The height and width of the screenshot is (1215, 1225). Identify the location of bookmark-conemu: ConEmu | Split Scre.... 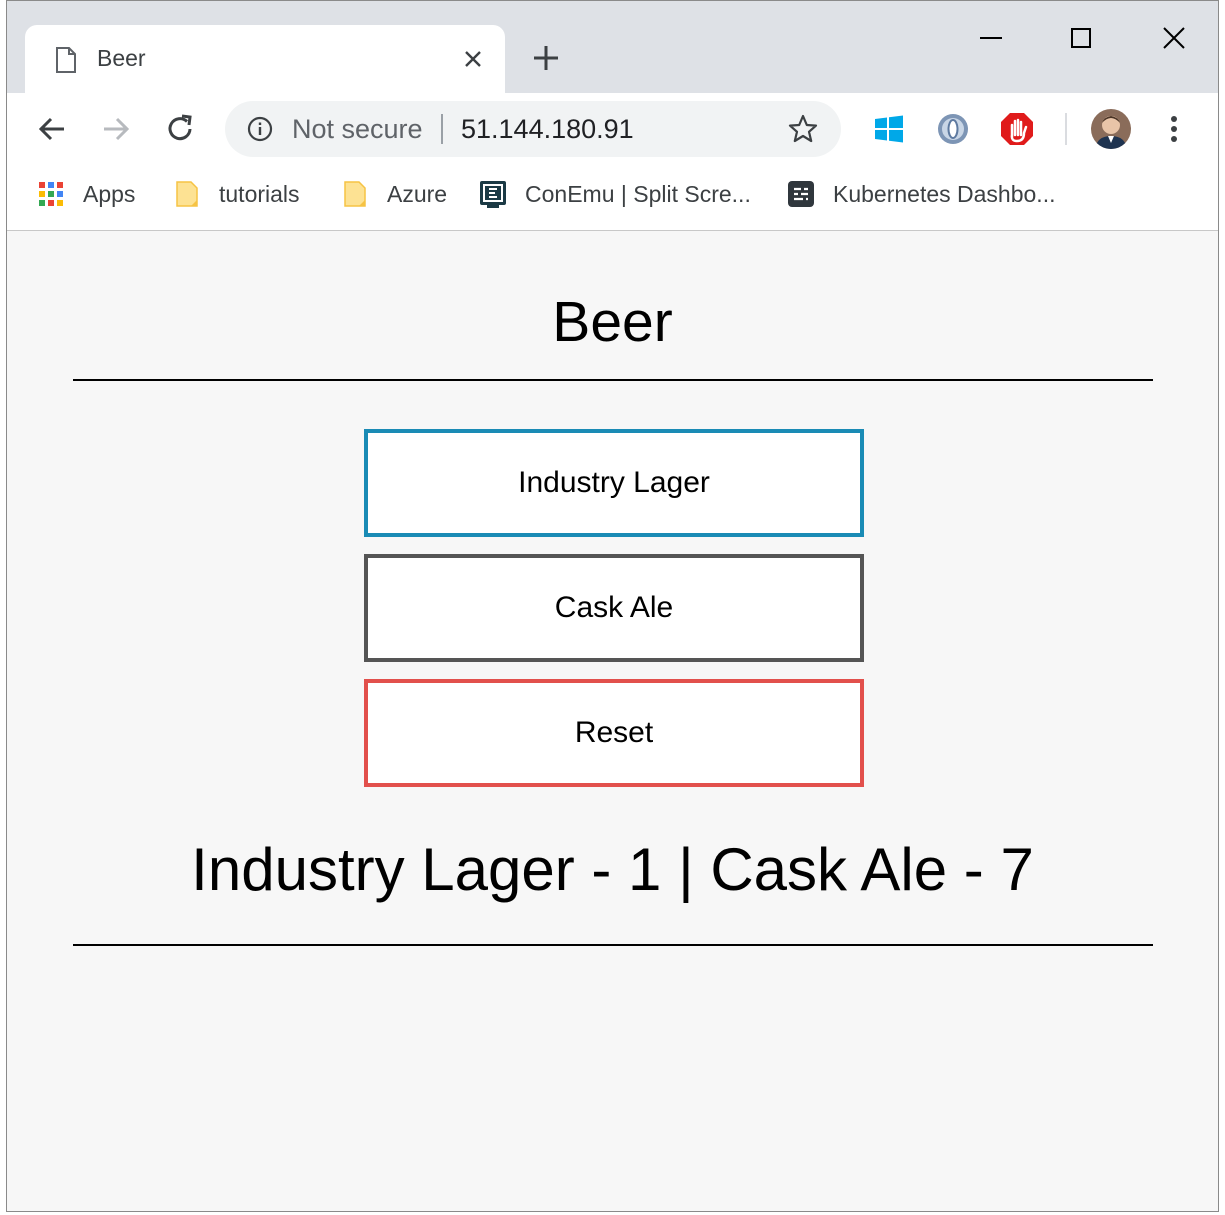
(615, 194).